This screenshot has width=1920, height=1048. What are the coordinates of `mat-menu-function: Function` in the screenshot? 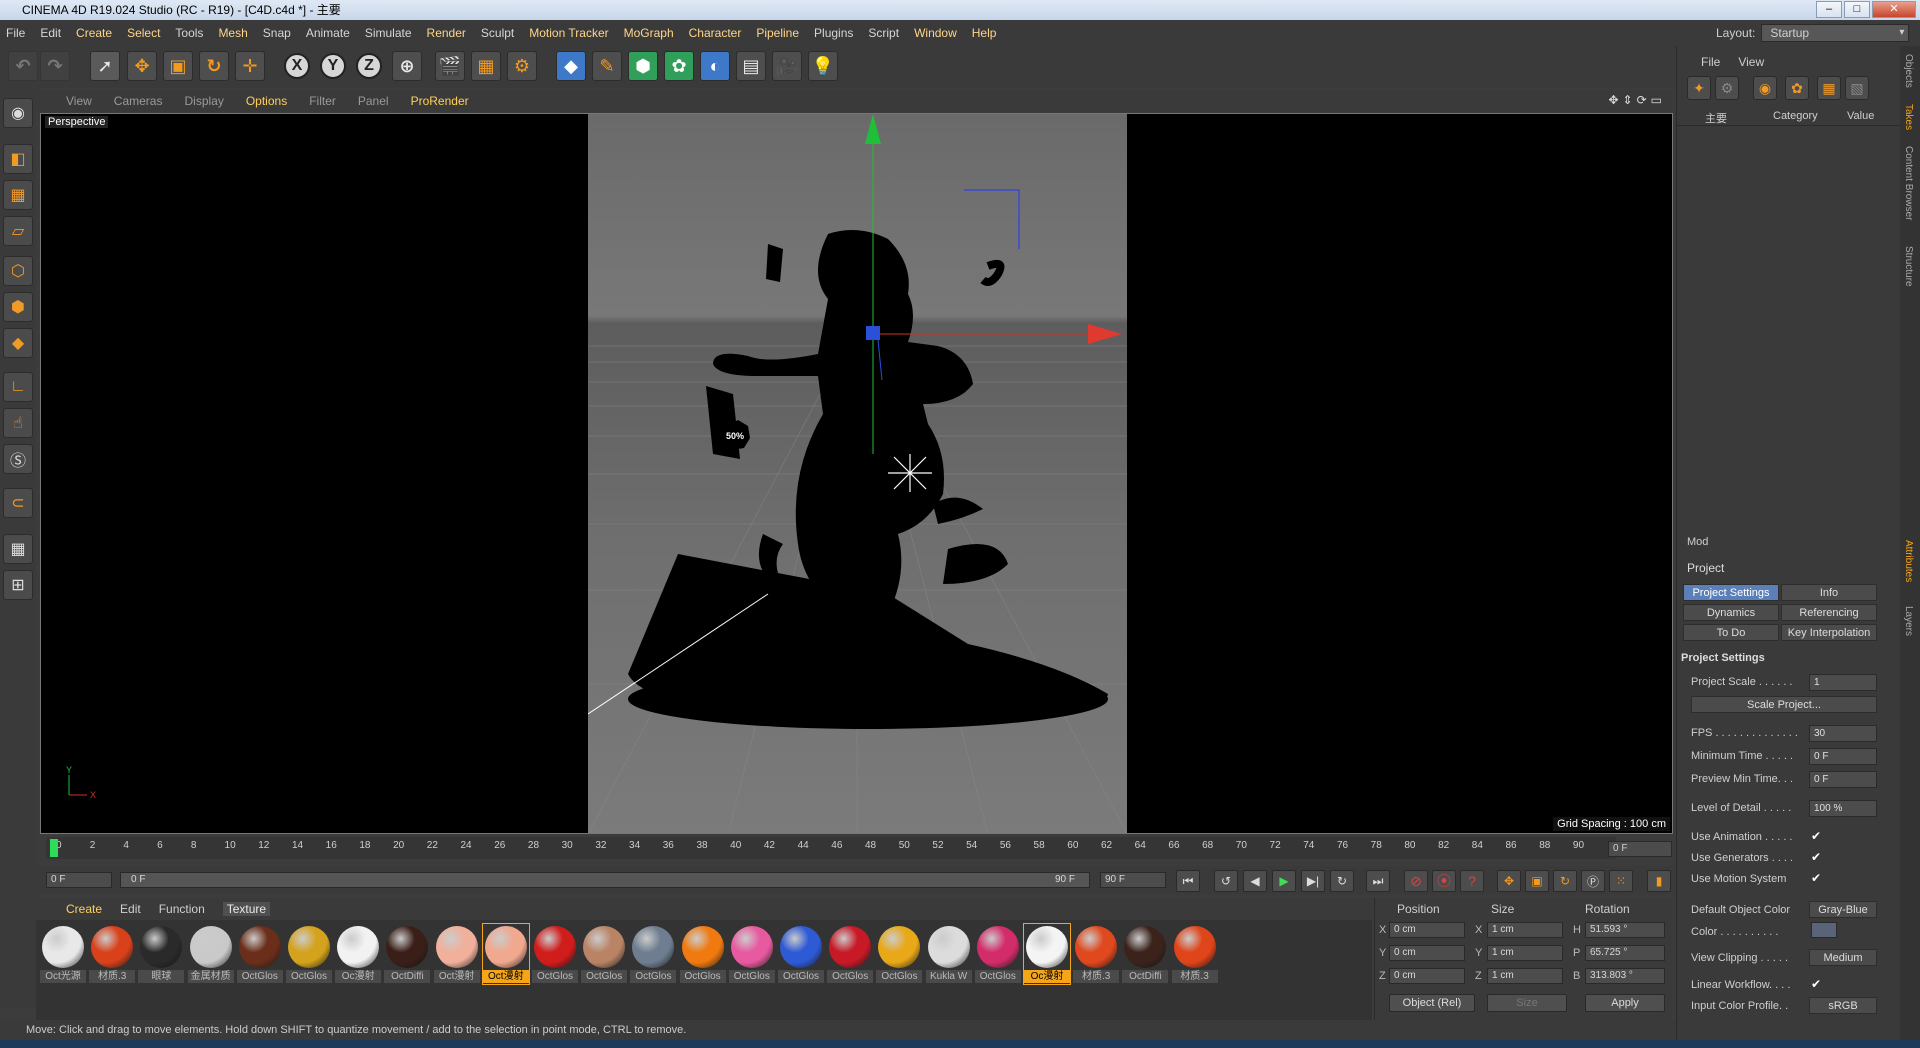 It's located at (182, 909).